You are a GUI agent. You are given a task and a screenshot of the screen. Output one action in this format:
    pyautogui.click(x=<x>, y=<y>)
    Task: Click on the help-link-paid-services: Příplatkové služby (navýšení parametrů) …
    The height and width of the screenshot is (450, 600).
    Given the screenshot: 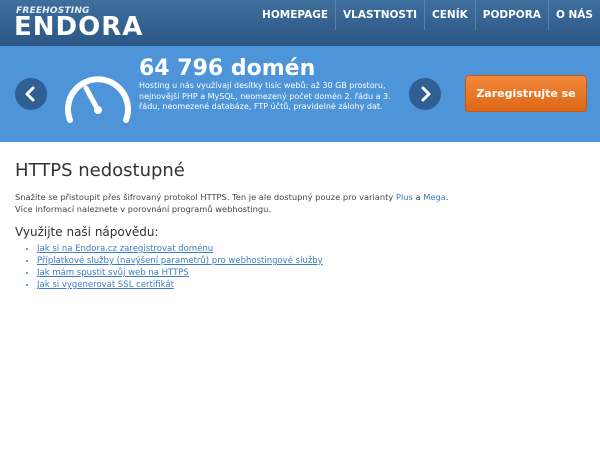 What is the action you would take?
    pyautogui.click(x=180, y=261)
    